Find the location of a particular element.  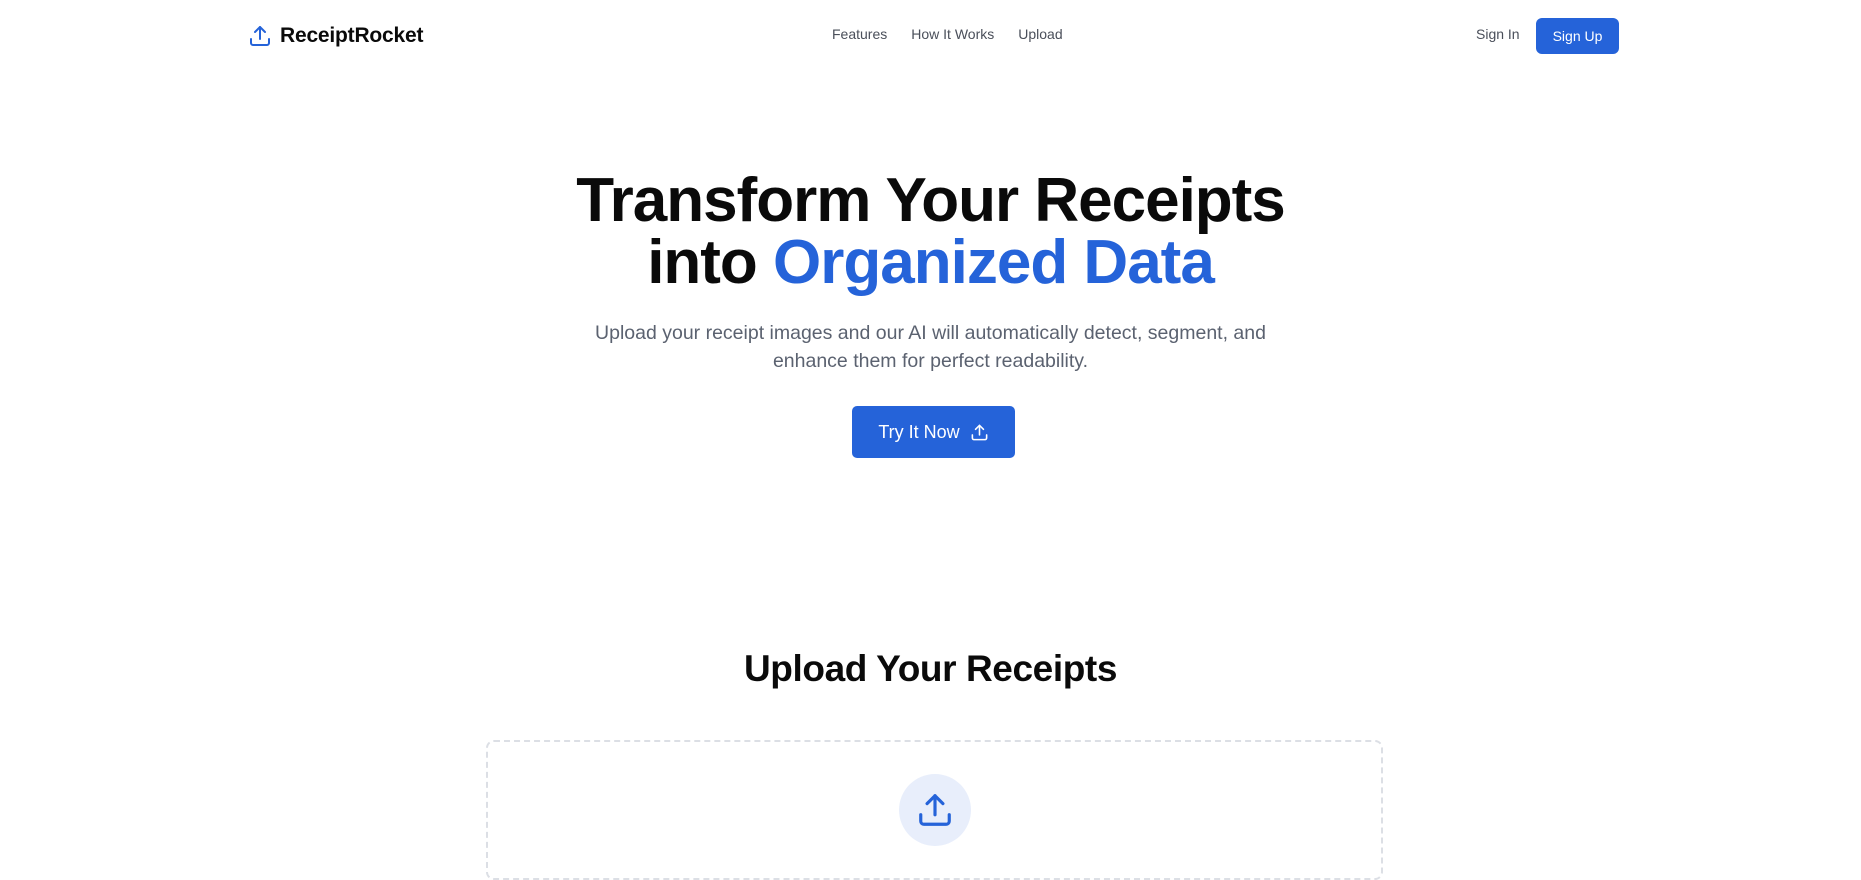

hero-title-line2-prefix: into is located at coordinates (710, 262).